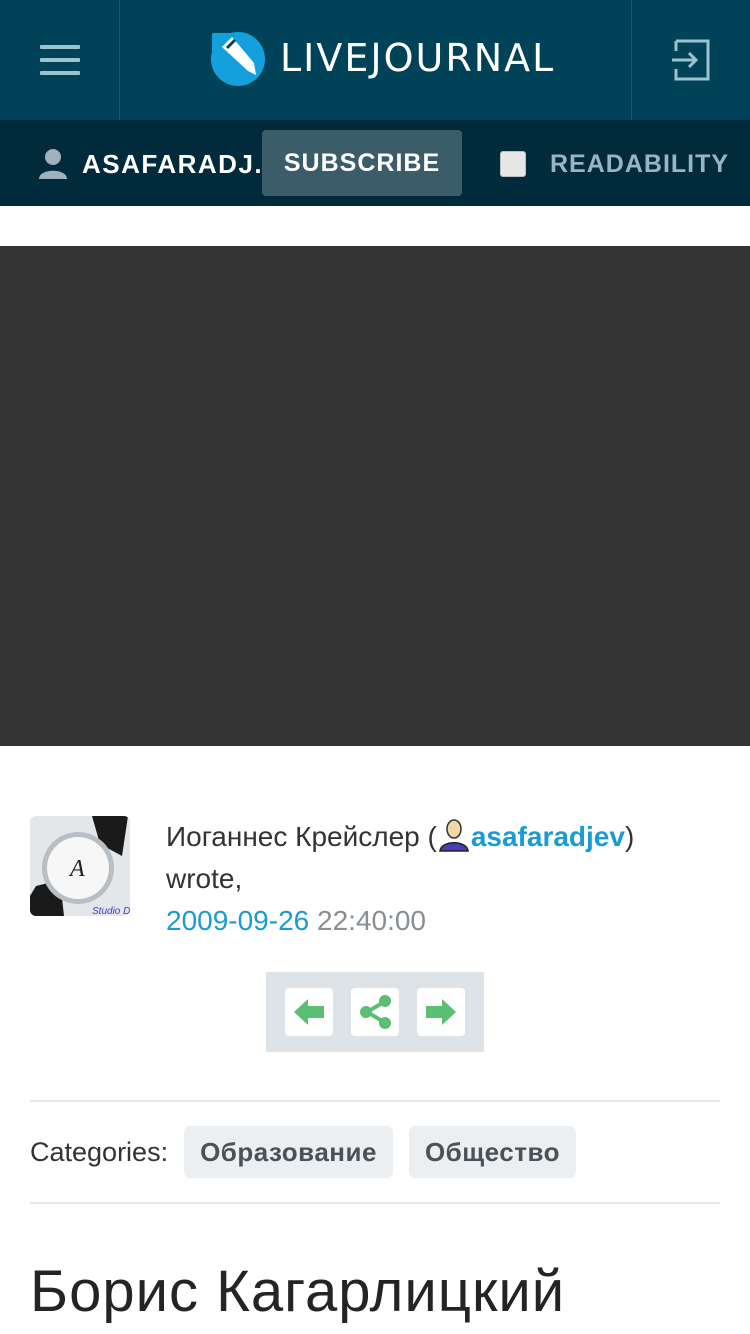 This screenshot has height=1334, width=750. I want to click on readability-toggle: READABILITY, so click(614, 164).